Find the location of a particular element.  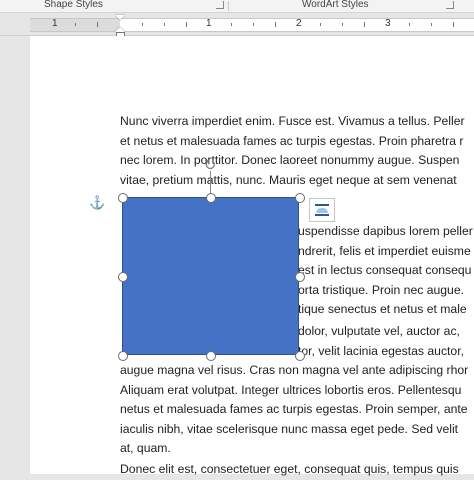

horizontal-ruler: 1 1 2 3 is located at coordinates (237, 25).